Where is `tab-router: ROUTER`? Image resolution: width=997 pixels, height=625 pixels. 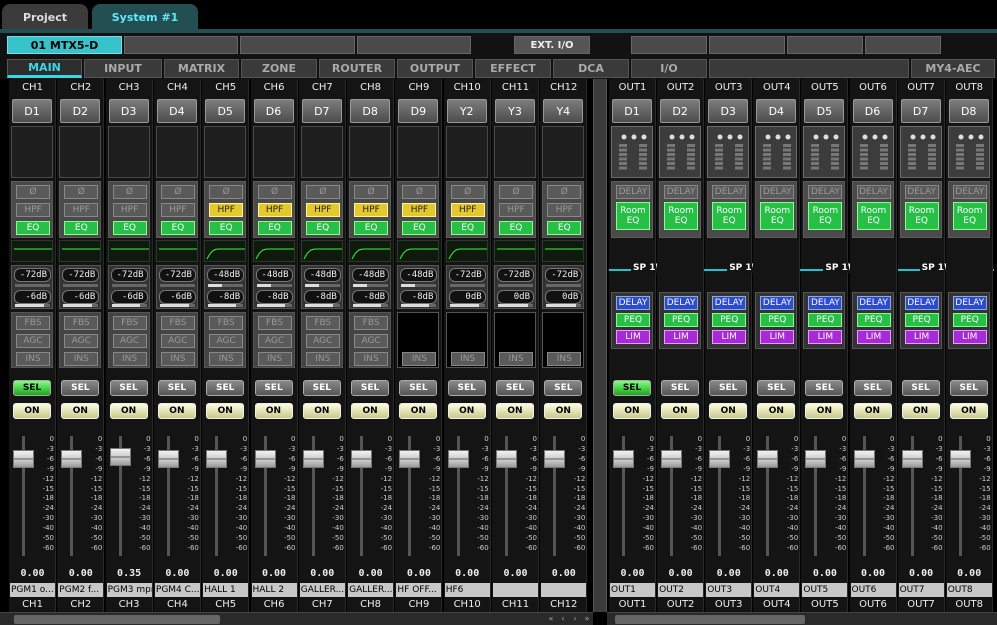
tab-router: ROUTER is located at coordinates (357, 68).